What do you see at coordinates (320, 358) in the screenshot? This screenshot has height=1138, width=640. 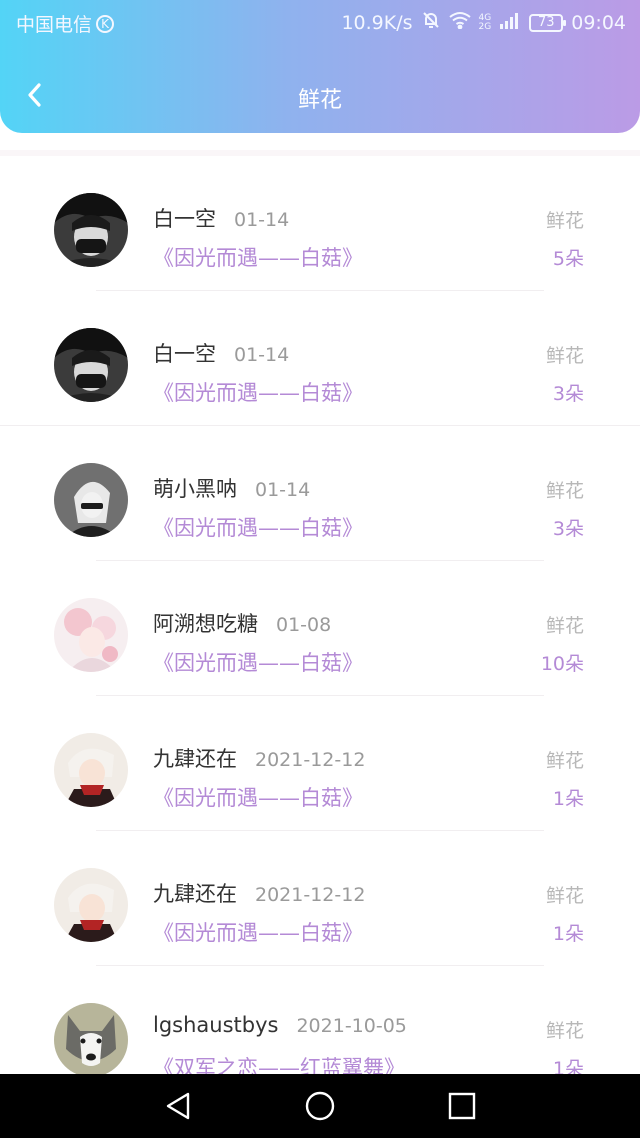 I see `list-item: 白一空 01-14 《因光而遇——白菇》 鲜花 3朵` at bounding box center [320, 358].